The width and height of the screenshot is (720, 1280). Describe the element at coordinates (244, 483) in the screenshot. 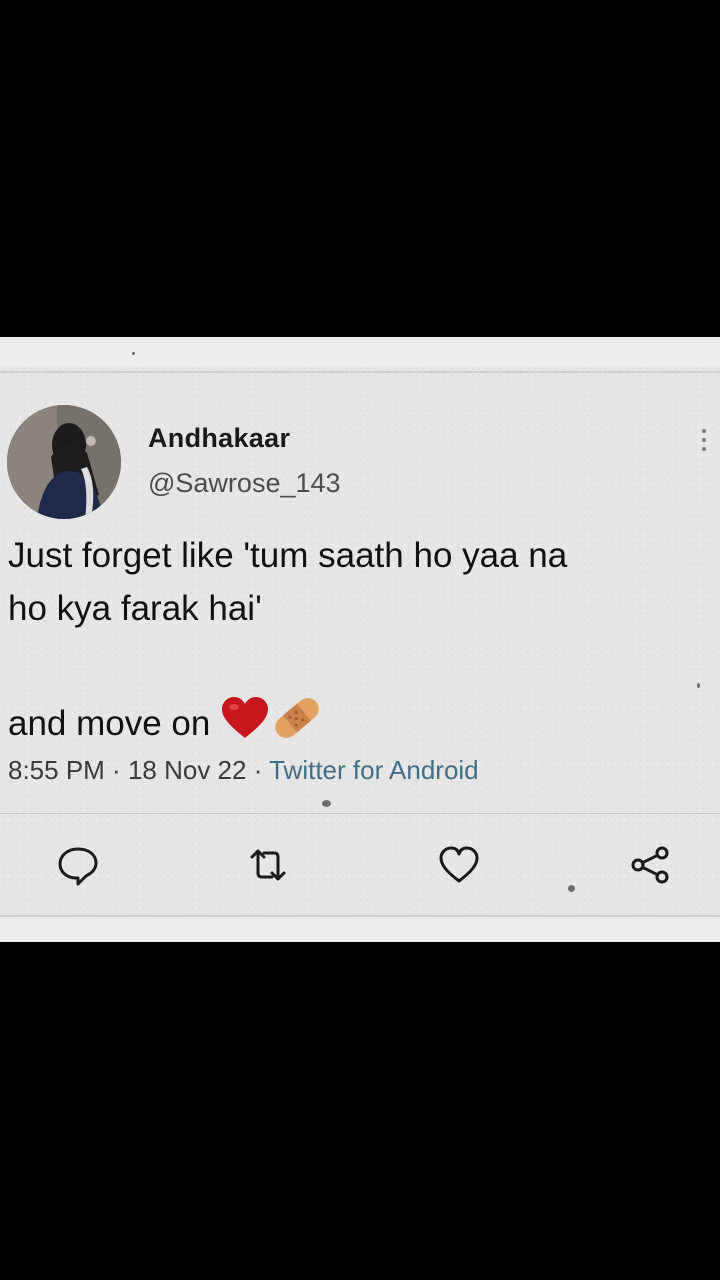

I see `user-handle: @Sawrose_143` at that location.